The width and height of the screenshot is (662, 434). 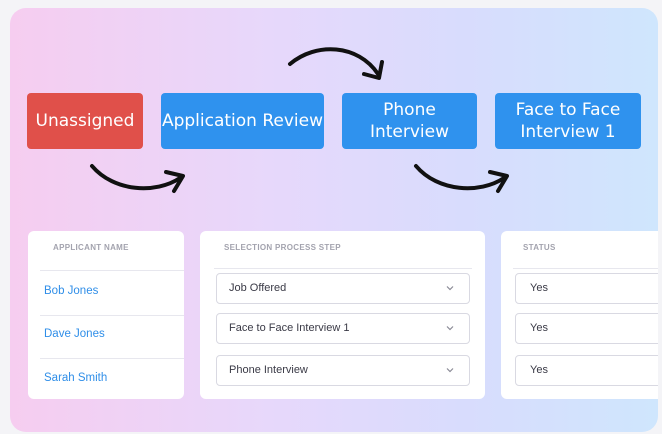 I want to click on stage-label: Phone Interview, so click(x=409, y=121).